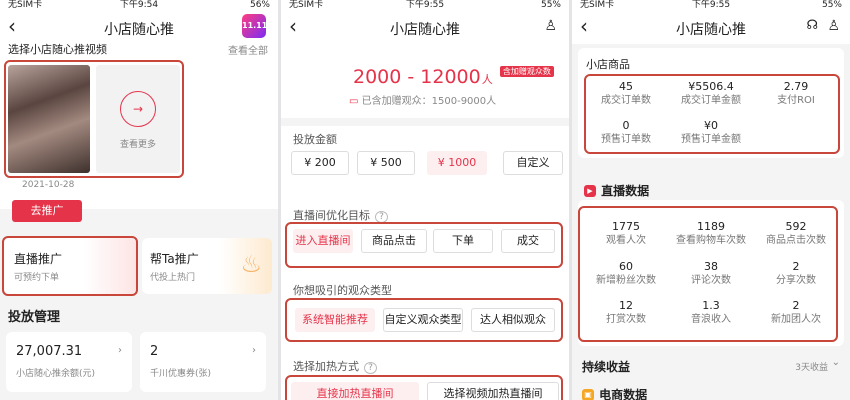 Image resolution: width=850 pixels, height=400 pixels. Describe the element at coordinates (811, 366) in the screenshot. I see `income-days: 3天收益` at that location.